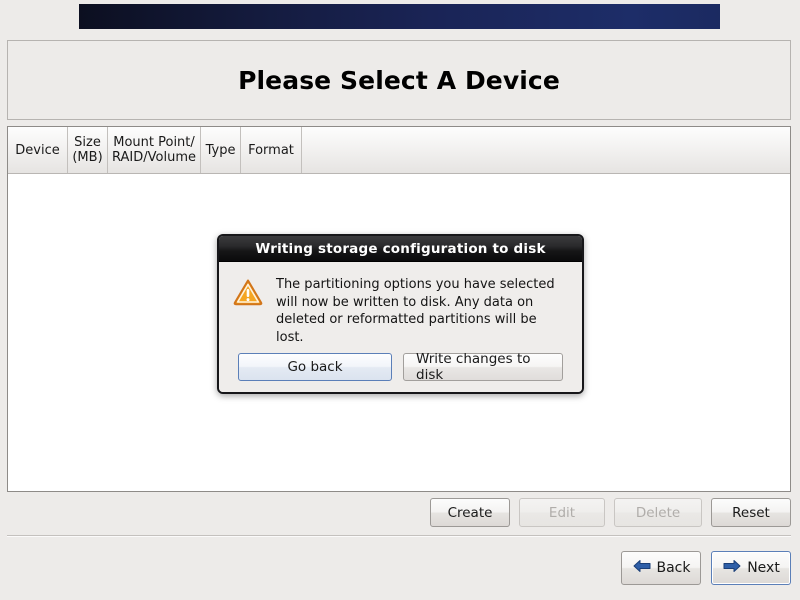 The width and height of the screenshot is (800, 600). I want to click on dialog-titlebar: Writing storage configuration to disk, so click(400, 249).